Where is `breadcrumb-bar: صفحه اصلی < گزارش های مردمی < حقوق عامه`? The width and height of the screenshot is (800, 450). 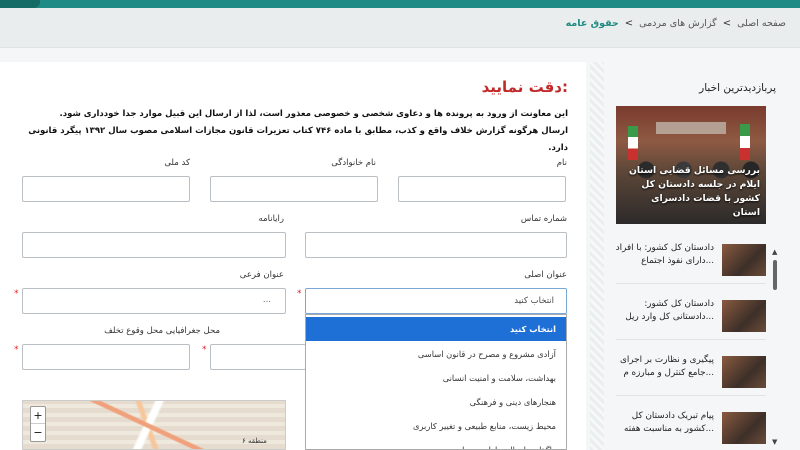 breadcrumb-bar: صفحه اصلی < گزارش های مردمی < حقوق عامه is located at coordinates (400, 28).